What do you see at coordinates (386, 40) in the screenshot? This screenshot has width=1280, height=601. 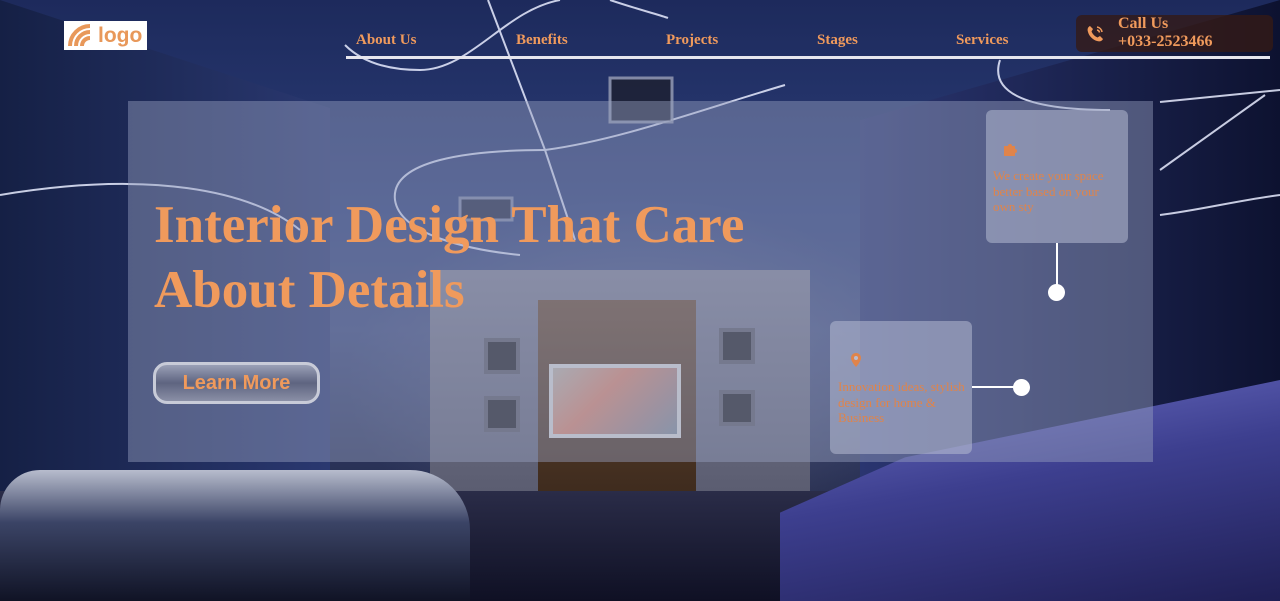 I see `nav-item-about-us: About Us` at bounding box center [386, 40].